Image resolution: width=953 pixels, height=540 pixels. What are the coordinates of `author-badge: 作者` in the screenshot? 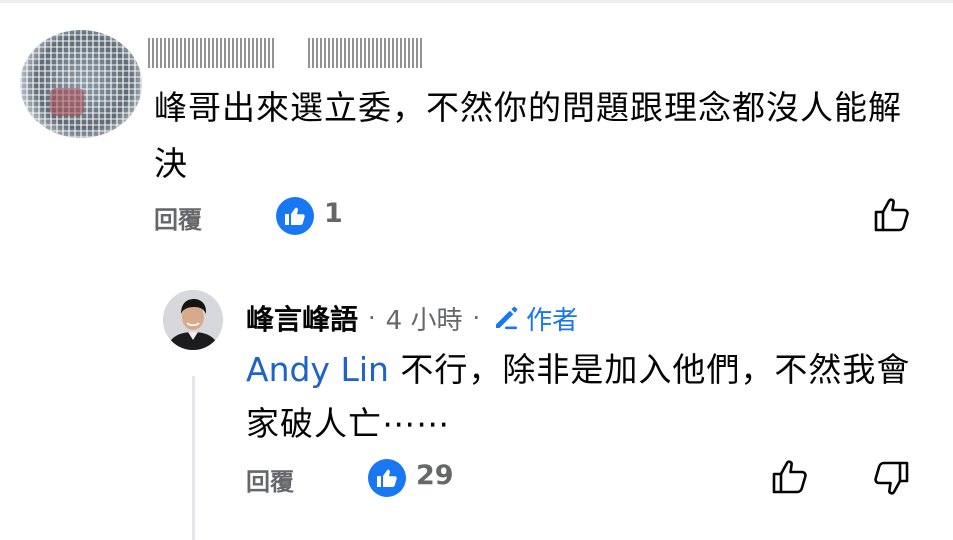 It's located at (535, 318).